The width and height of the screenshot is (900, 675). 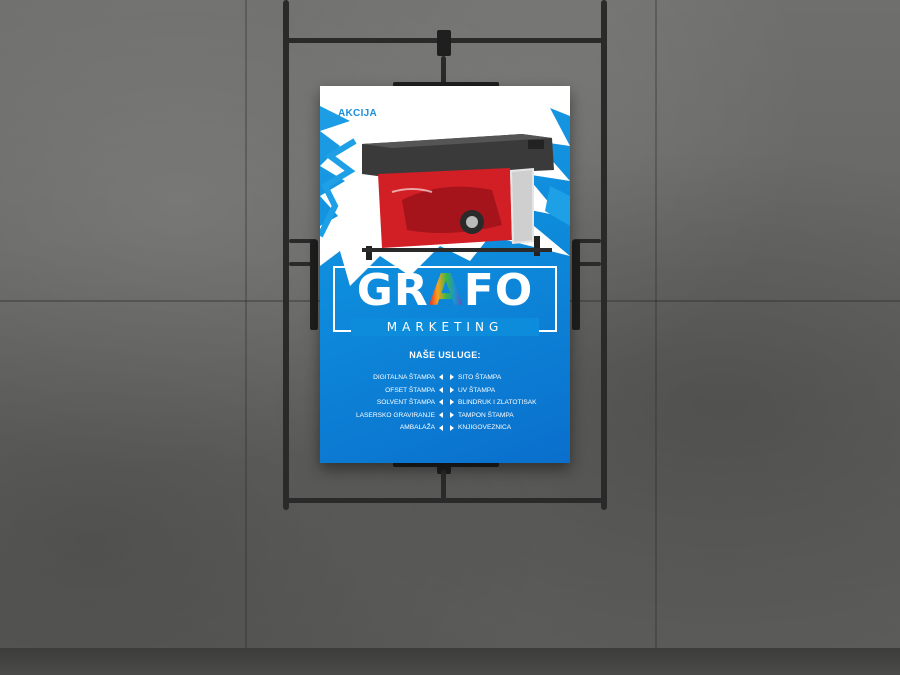 What do you see at coordinates (450, 661) in the screenshot?
I see `floor-strip` at bounding box center [450, 661].